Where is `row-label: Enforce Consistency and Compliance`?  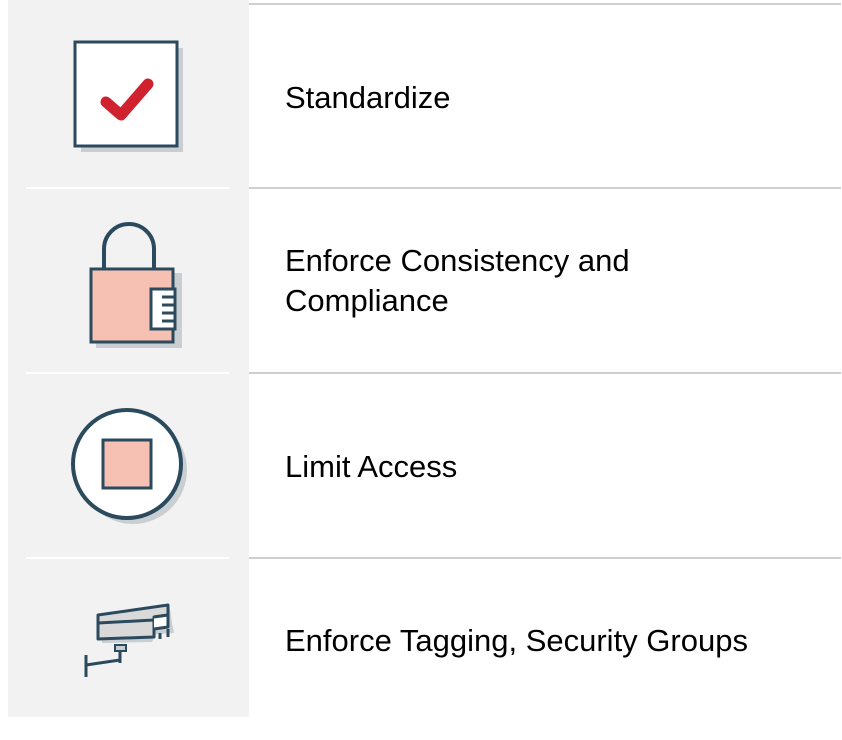 row-label: Enforce Consistency and Compliance is located at coordinates (457, 280).